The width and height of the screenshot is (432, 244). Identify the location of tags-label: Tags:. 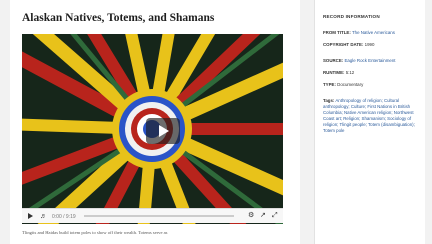
(329, 100).